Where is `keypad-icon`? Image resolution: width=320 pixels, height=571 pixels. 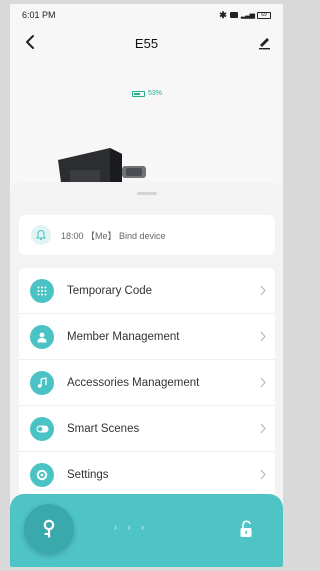
keypad-icon is located at coordinates (42, 290).